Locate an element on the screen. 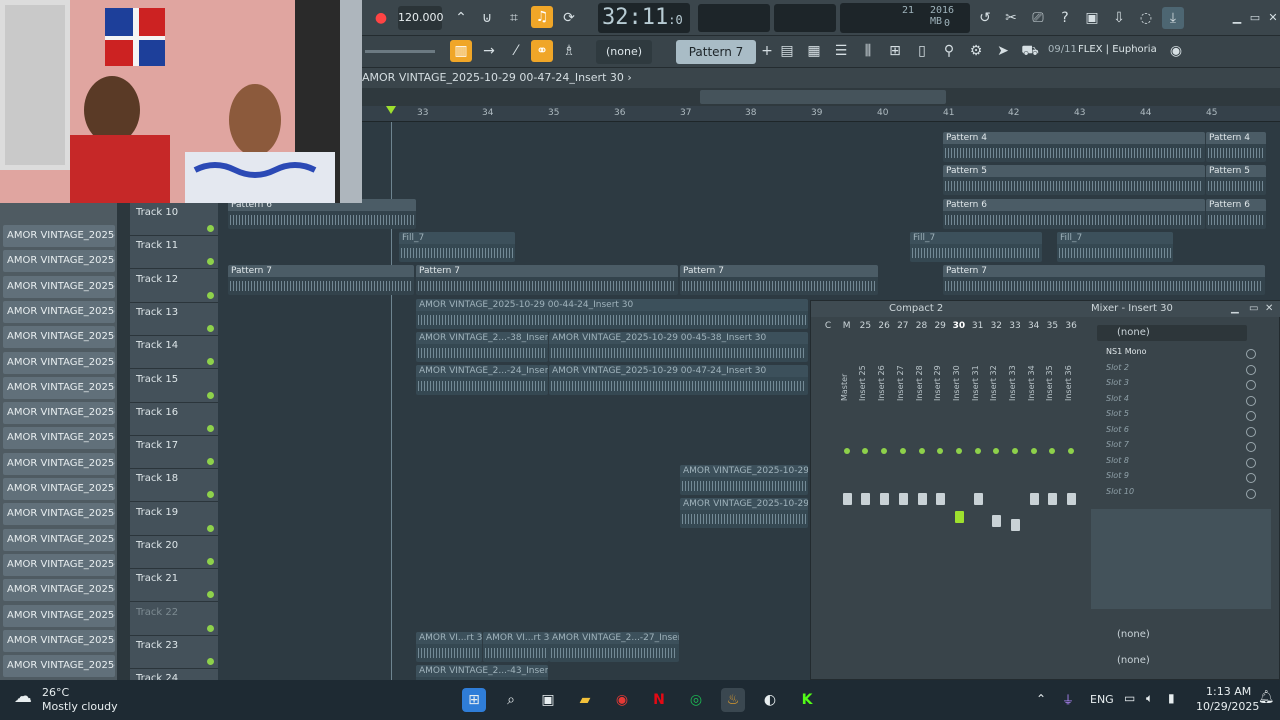  chat-icon: ◌ is located at coordinates (1146, 18).